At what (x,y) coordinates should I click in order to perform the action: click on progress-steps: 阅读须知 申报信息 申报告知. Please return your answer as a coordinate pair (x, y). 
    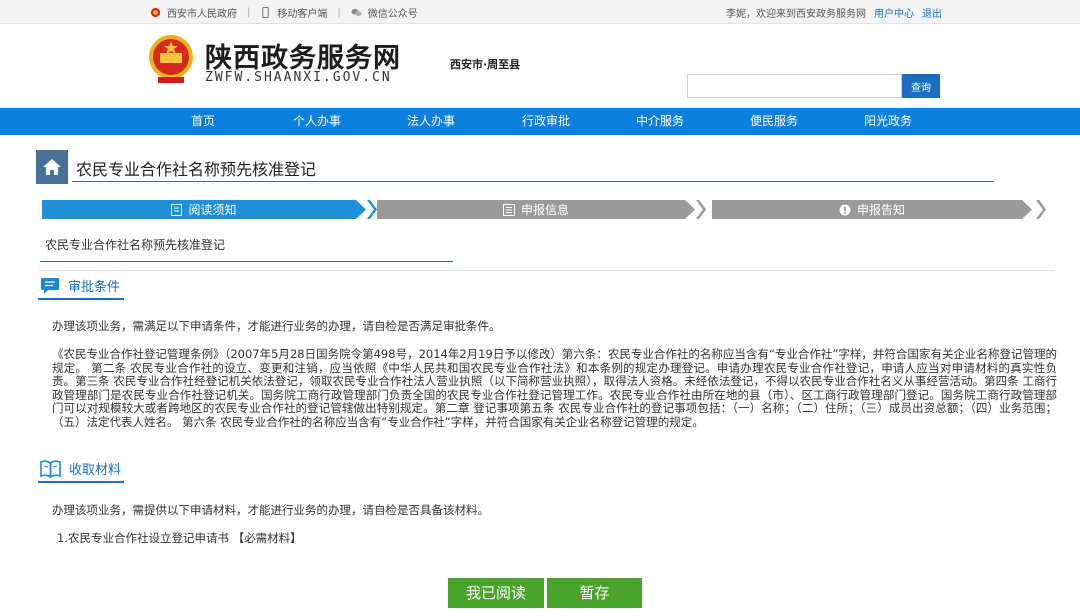
    Looking at the image, I should click on (546, 209).